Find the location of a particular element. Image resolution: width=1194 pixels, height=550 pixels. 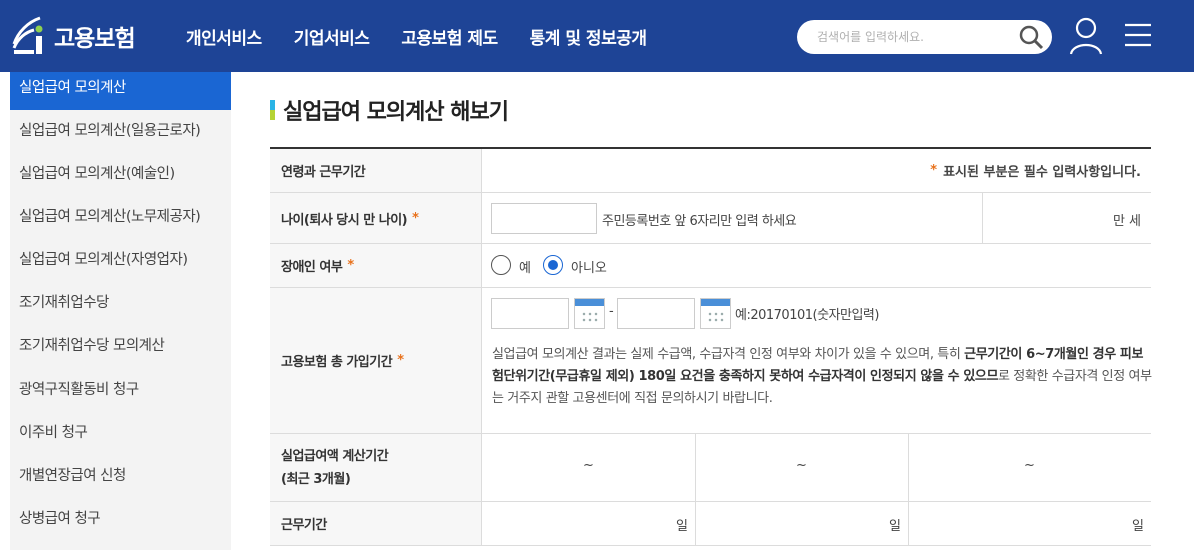

sidebar-item-extended-benefit: 개별연장급여 신청 is located at coordinates (120, 476).